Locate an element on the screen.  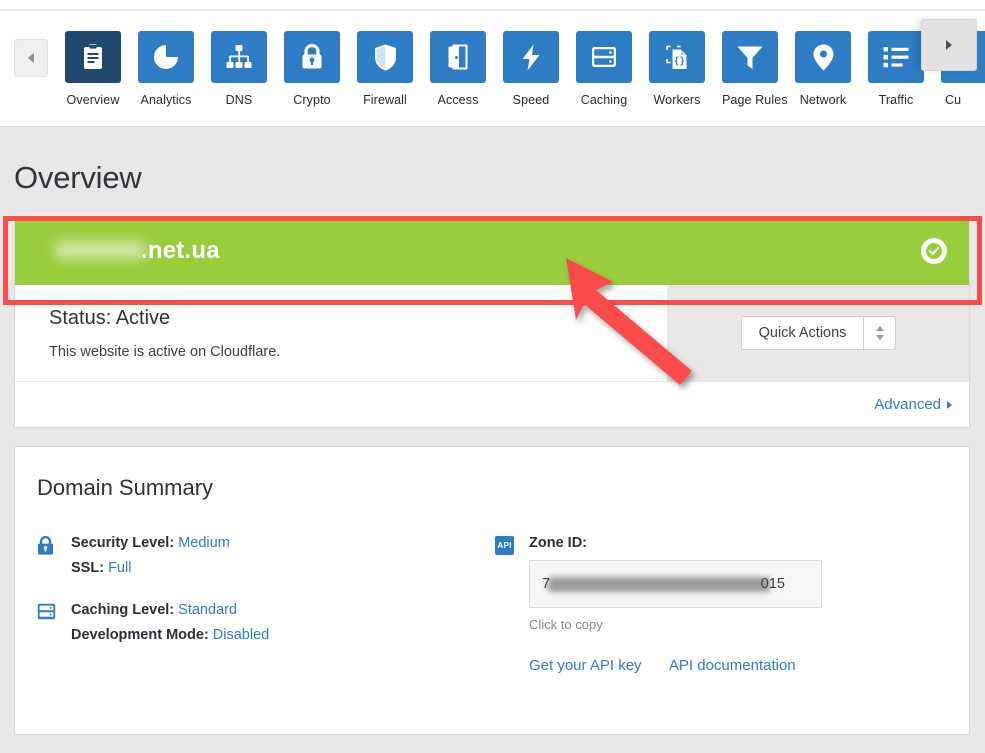
stepper-updown-icon is located at coordinates (879, 333).